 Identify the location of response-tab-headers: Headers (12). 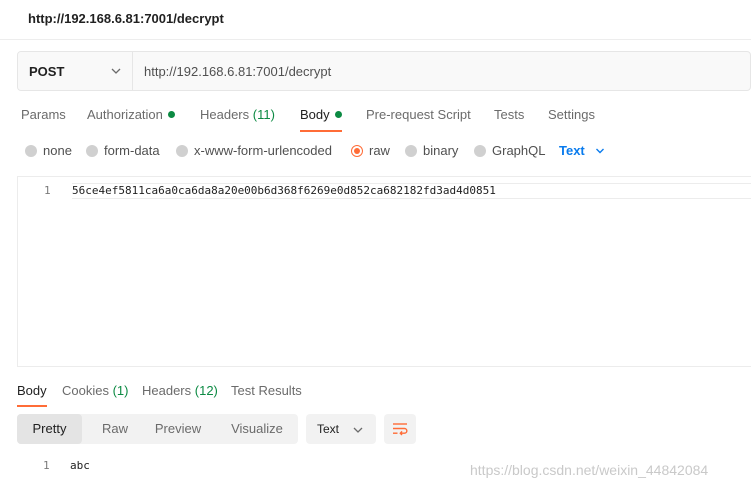
(180, 390).